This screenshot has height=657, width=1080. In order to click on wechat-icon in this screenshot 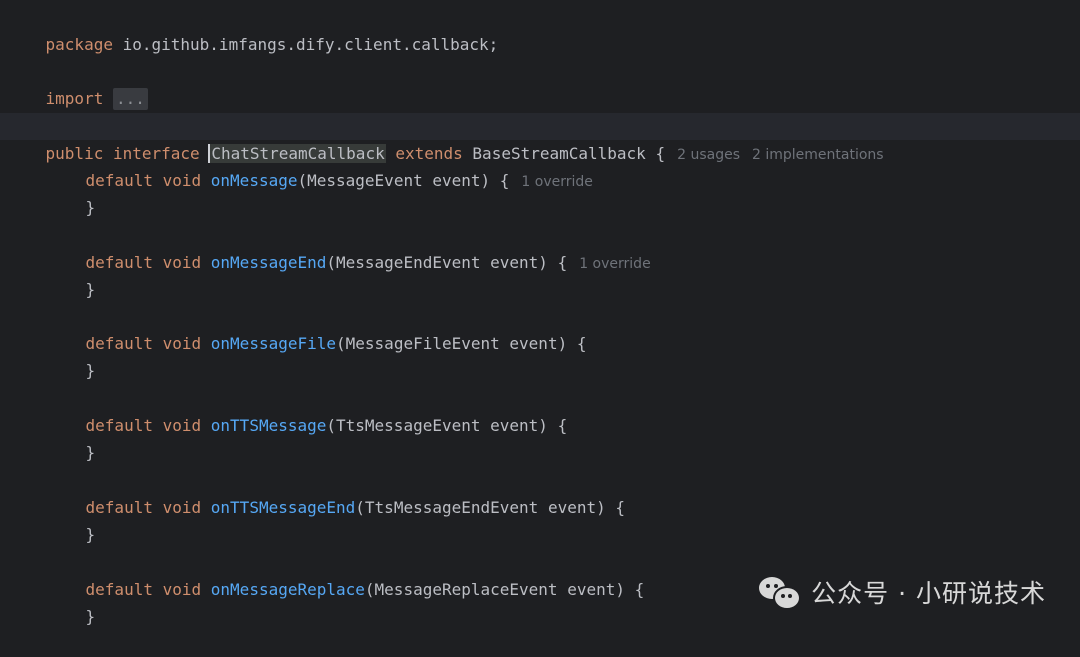, I will do `click(780, 592)`.